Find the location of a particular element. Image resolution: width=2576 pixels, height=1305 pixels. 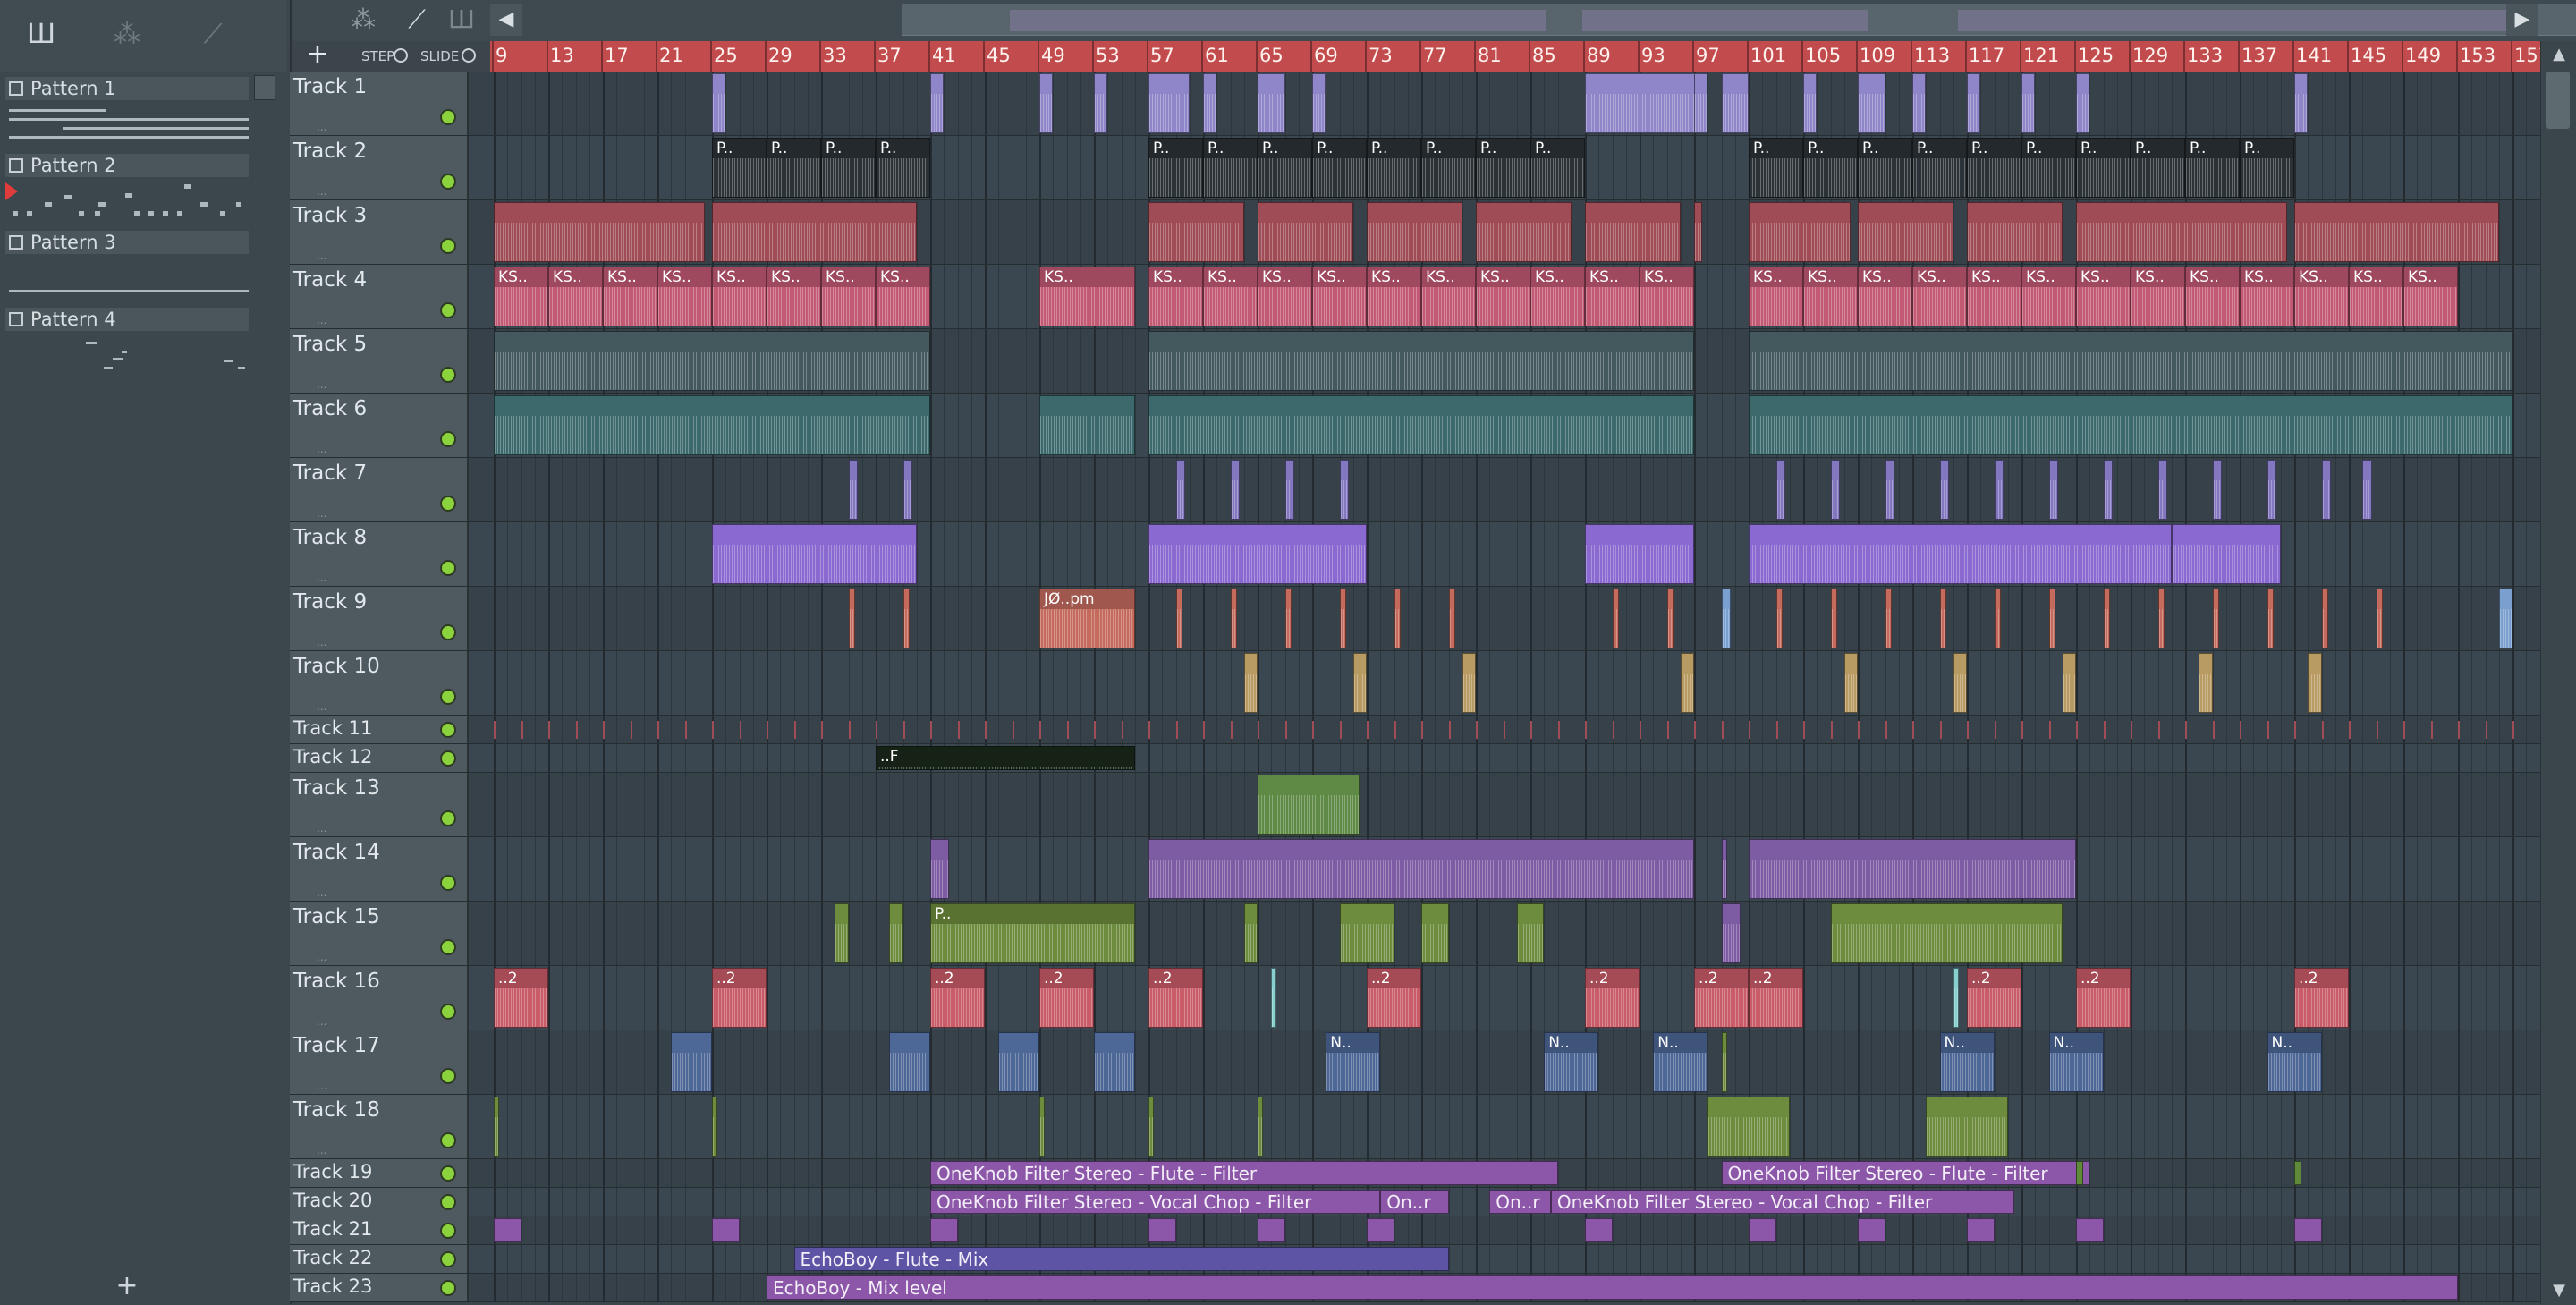

scrollbar-thumb is located at coordinates (2558, 100).